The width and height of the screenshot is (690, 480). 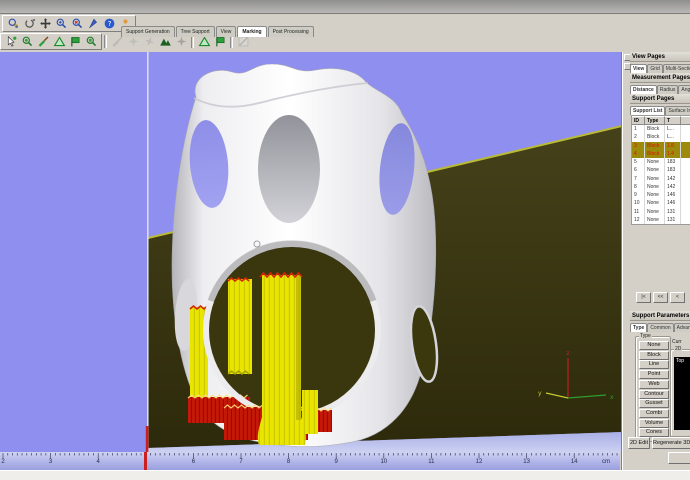 What do you see at coordinates (681, 327) in the screenshot?
I see `panel-tab-advanced: Advanced` at bounding box center [681, 327].